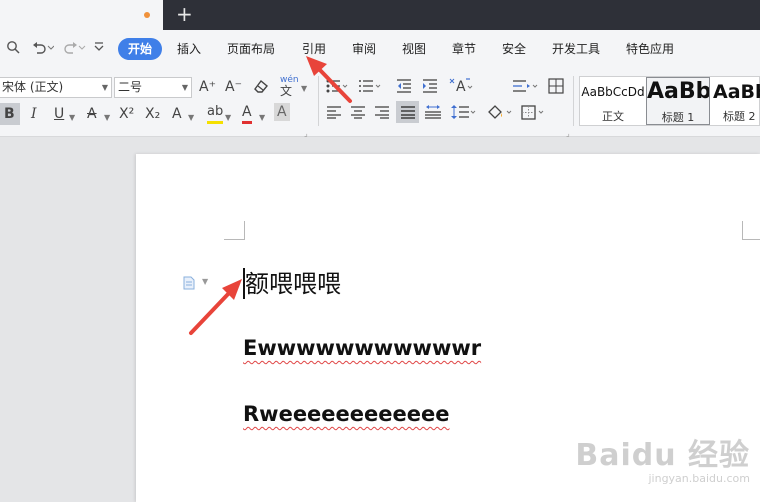 The height and width of the screenshot is (502, 760). I want to click on annotation-arrow-references, so click(329, 79).